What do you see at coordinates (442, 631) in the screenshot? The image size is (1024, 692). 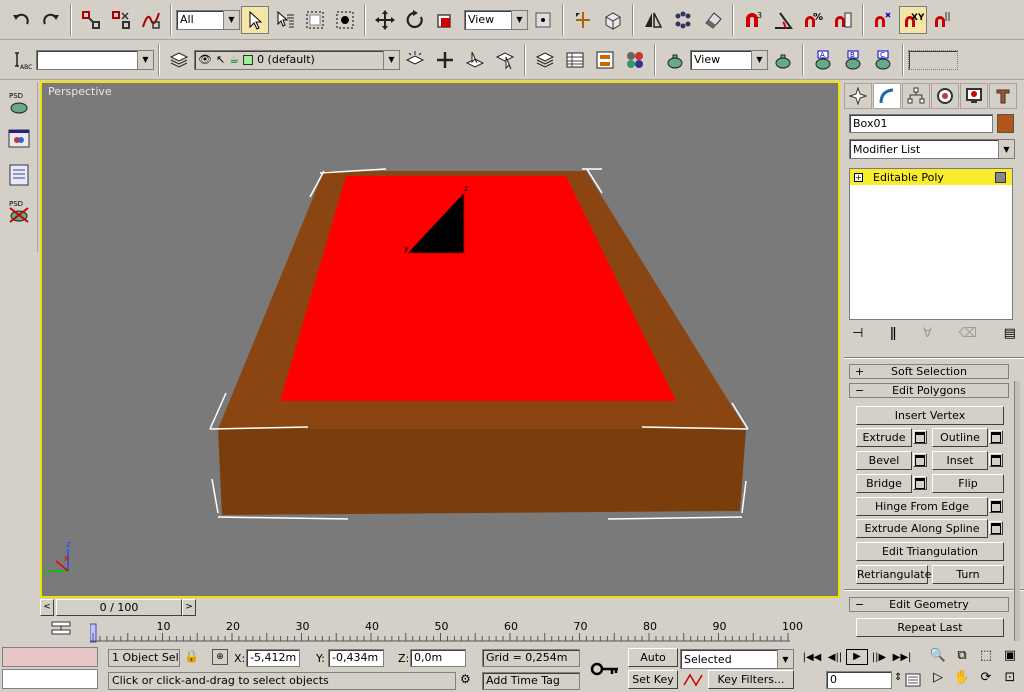 I see `track-bar: 10 20 30 40 50 60 70 80 90 100` at bounding box center [442, 631].